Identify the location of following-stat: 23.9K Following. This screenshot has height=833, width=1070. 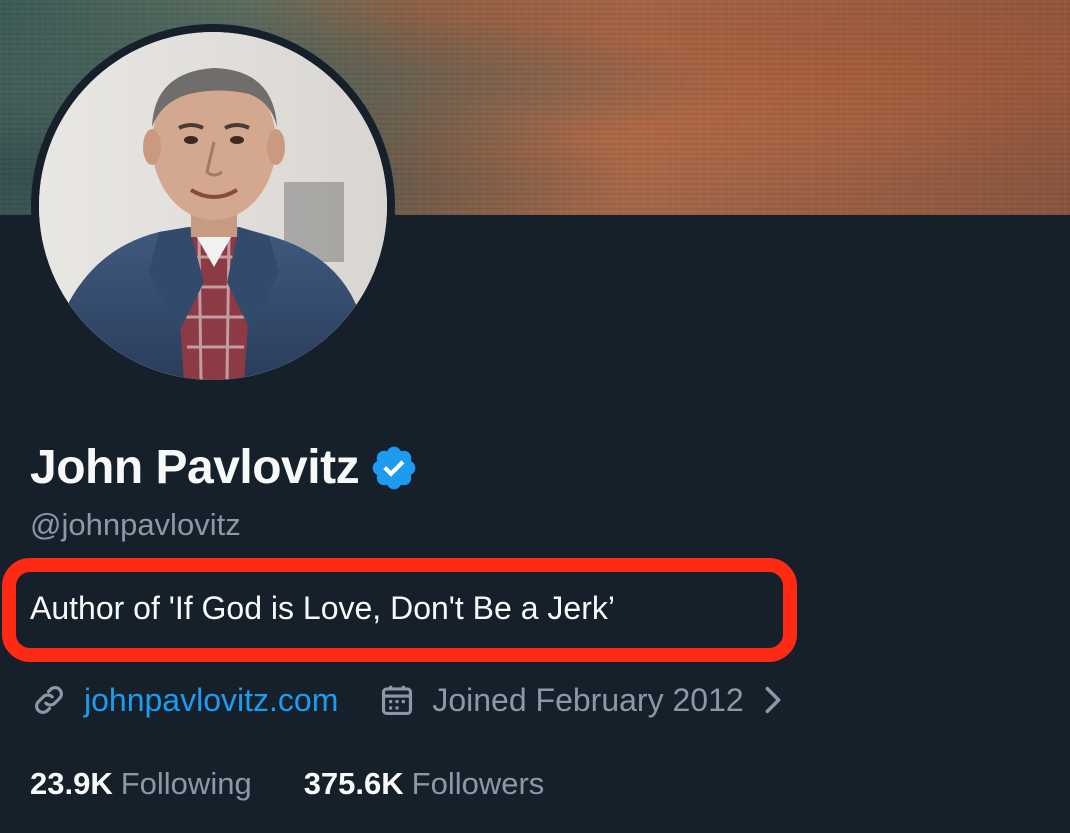
(141, 784).